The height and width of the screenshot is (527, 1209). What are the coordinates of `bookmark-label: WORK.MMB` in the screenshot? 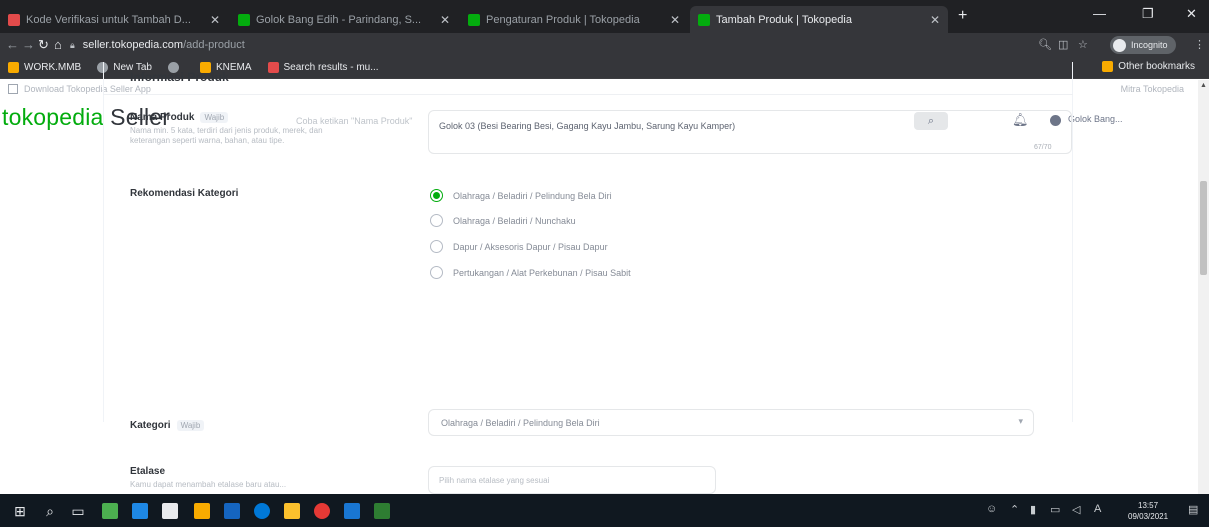 It's located at (53, 67).